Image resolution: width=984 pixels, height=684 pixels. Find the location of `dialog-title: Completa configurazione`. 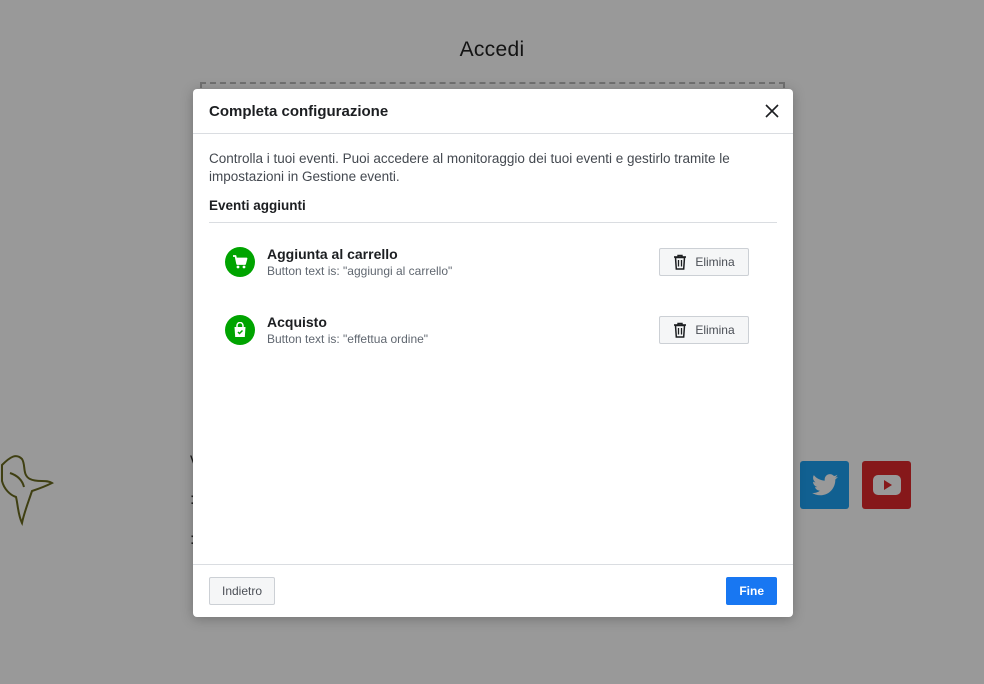

dialog-title: Completa configurazione is located at coordinates (299, 111).